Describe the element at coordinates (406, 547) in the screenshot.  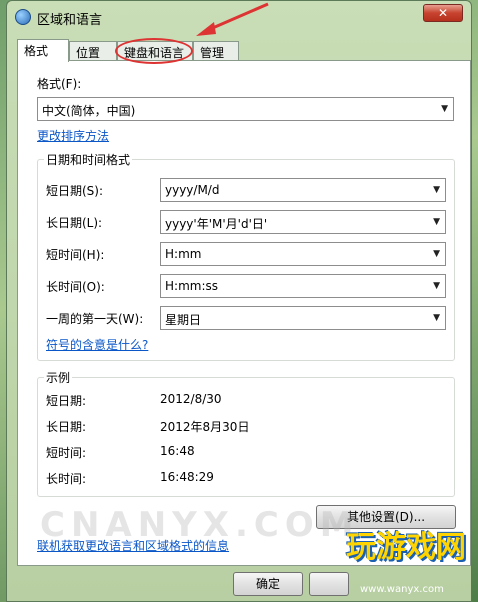
I see `watermark-logo: 玩游戏网` at that location.